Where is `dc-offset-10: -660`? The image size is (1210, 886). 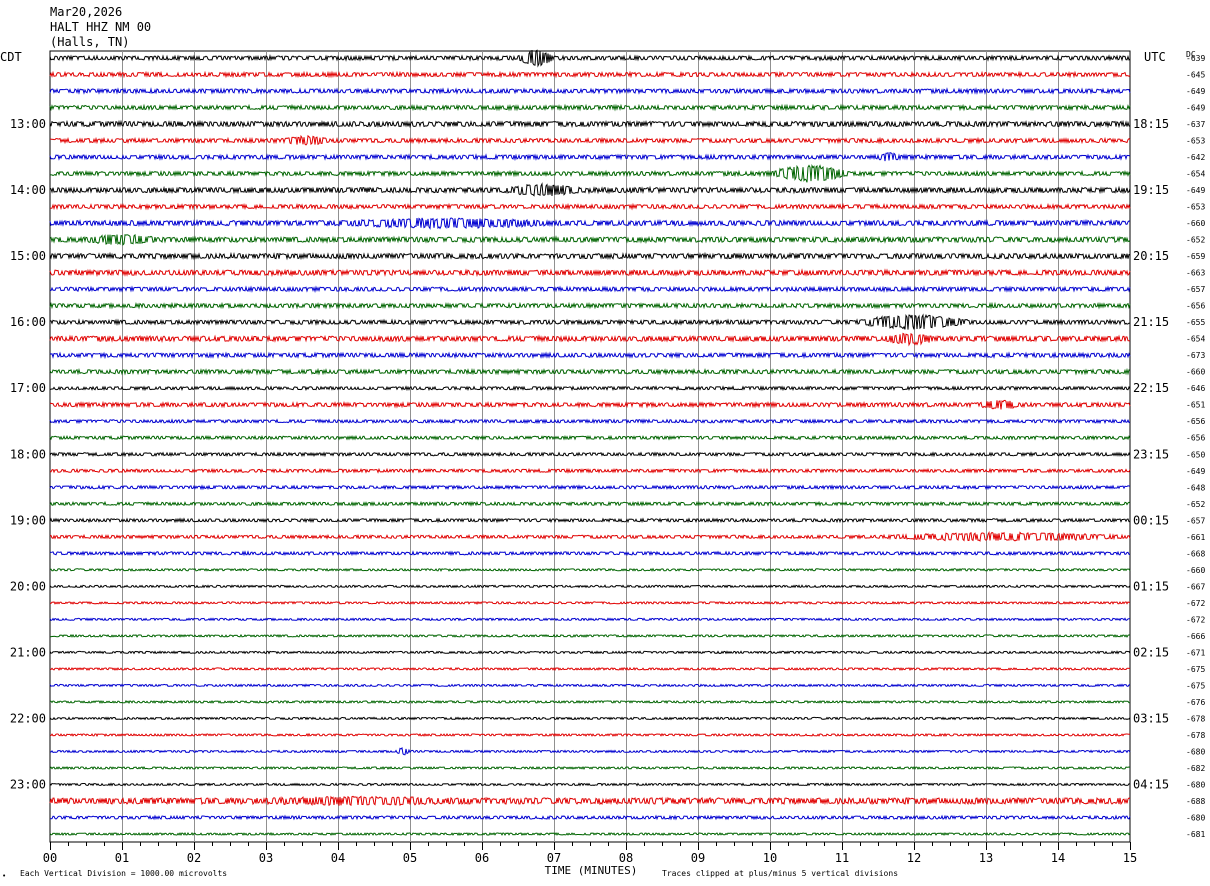
dc-offset-10: -660 is located at coordinates (1195, 223).